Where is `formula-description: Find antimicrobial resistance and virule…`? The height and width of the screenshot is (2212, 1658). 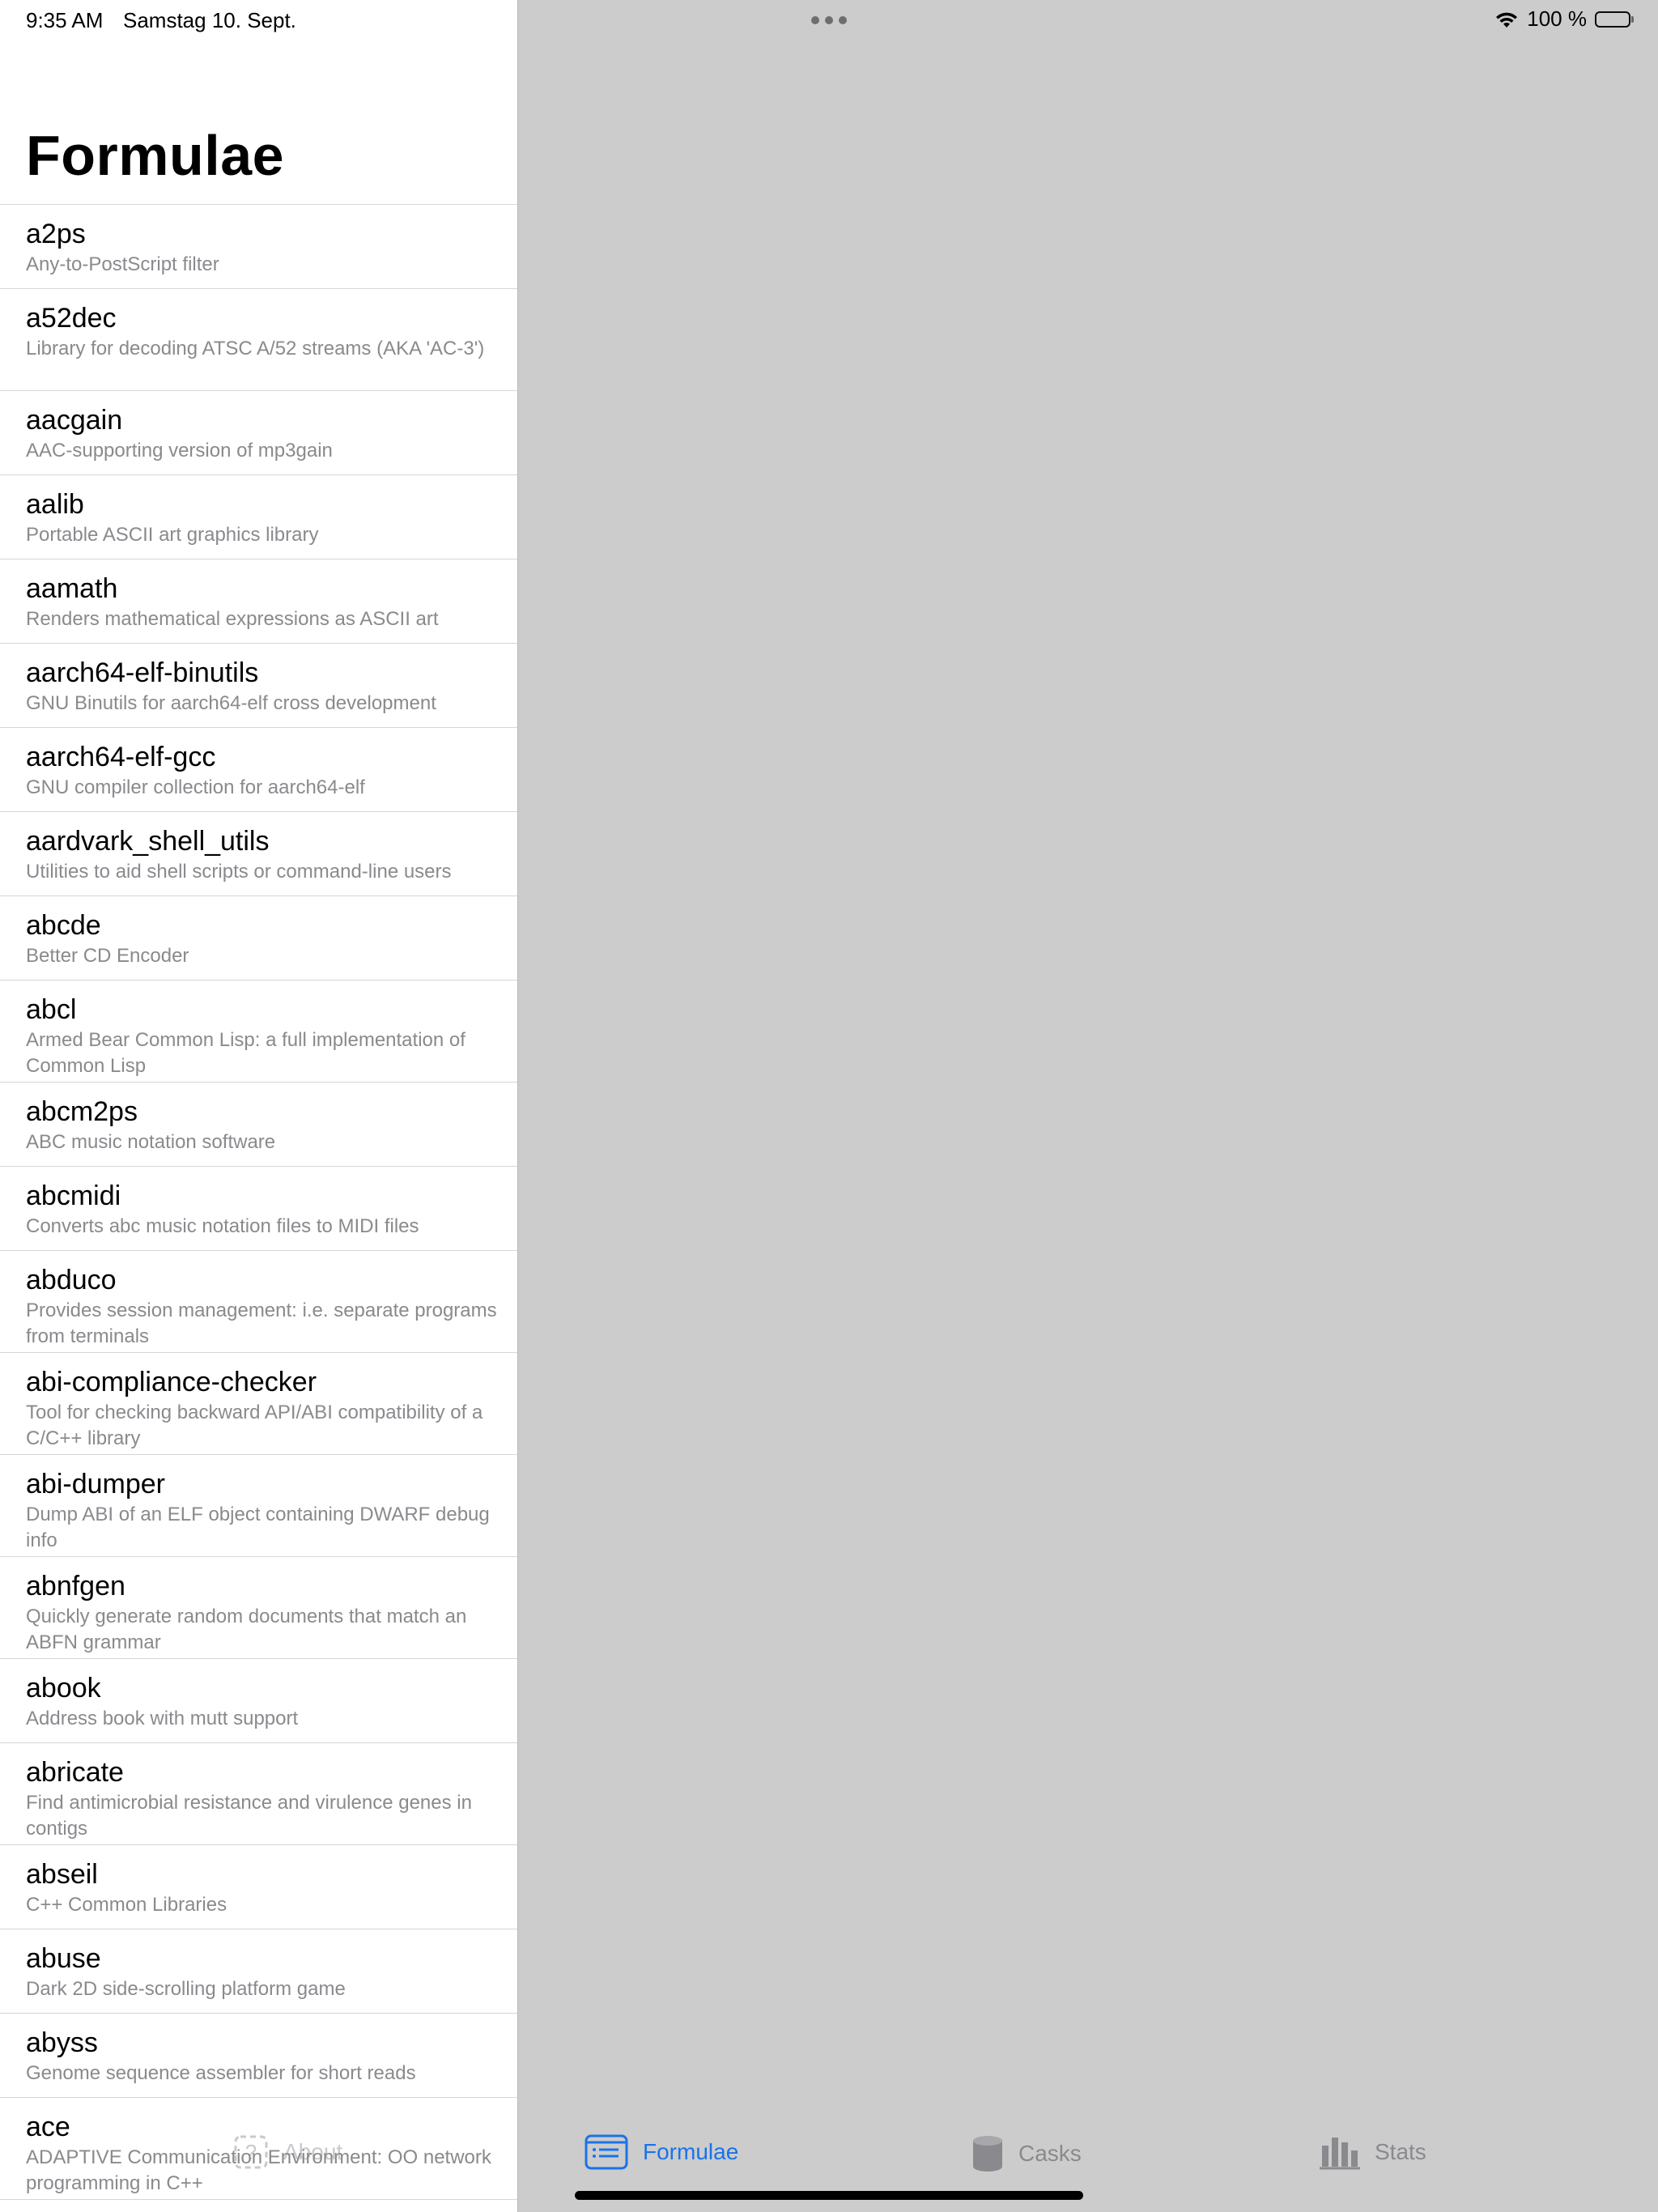 formula-description: Find antimicrobial resistance and virule… is located at coordinates (249, 1816).